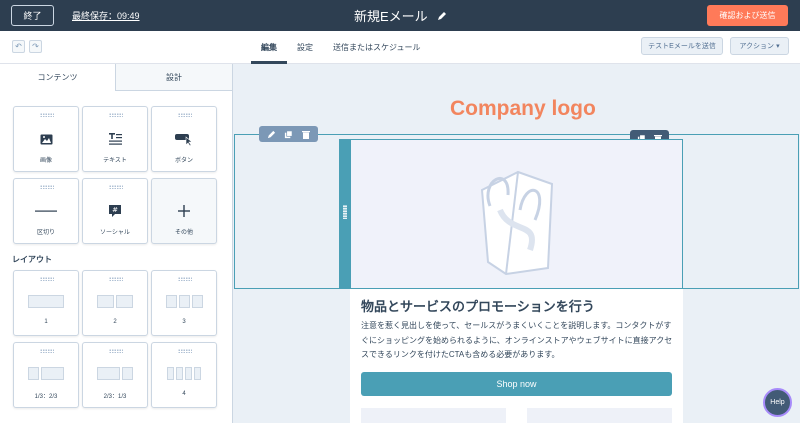 The height and width of the screenshot is (423, 800). I want to click on module-text: テキスト, so click(115, 139).